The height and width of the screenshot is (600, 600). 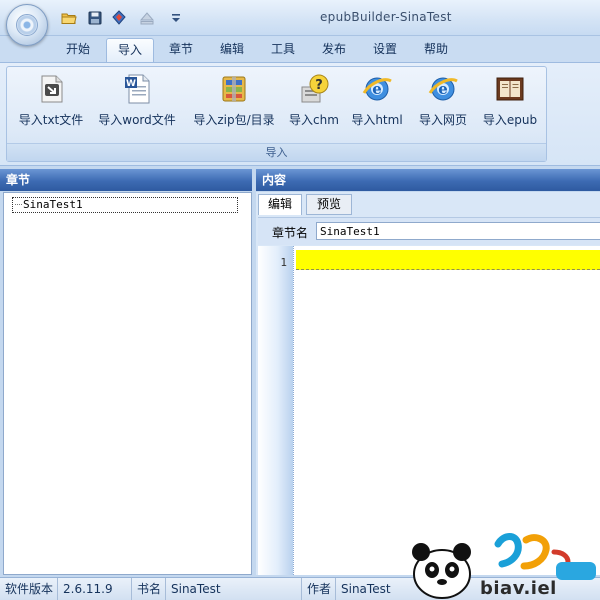 What do you see at coordinates (131, 84) in the screenshot?
I see `svg-text: W` at bounding box center [131, 84].